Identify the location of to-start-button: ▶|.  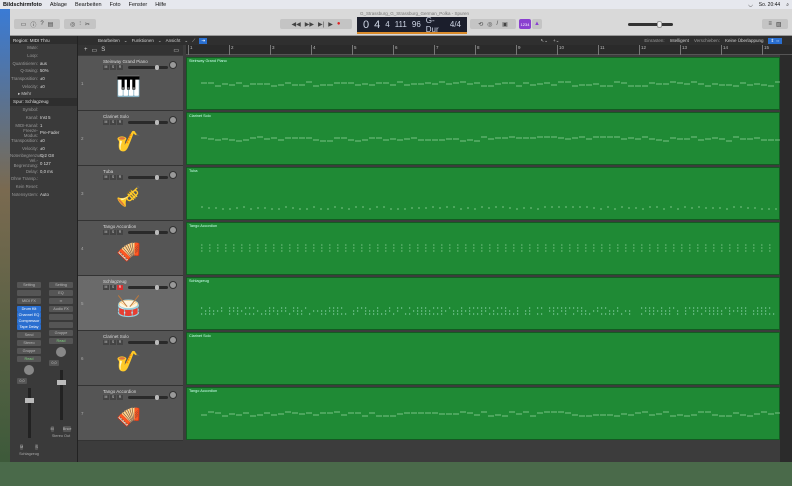
(321, 24).